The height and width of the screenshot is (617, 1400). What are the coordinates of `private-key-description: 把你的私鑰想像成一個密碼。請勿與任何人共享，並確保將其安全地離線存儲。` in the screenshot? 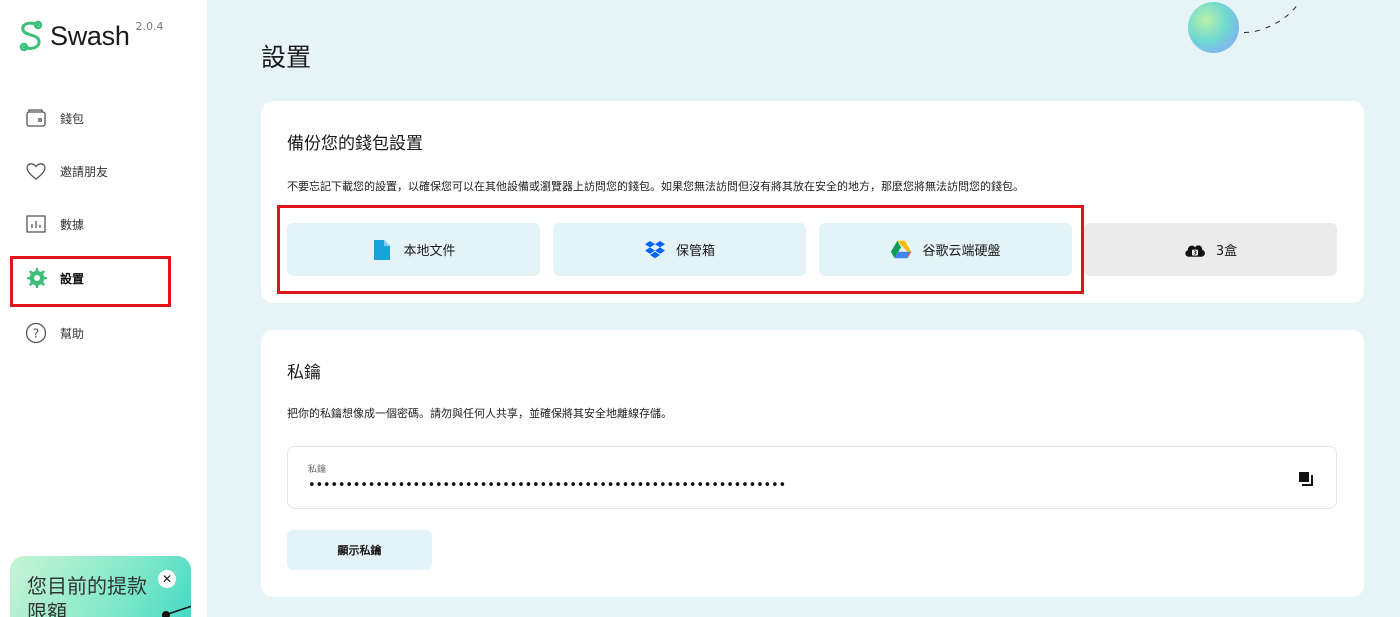 It's located at (479, 413).